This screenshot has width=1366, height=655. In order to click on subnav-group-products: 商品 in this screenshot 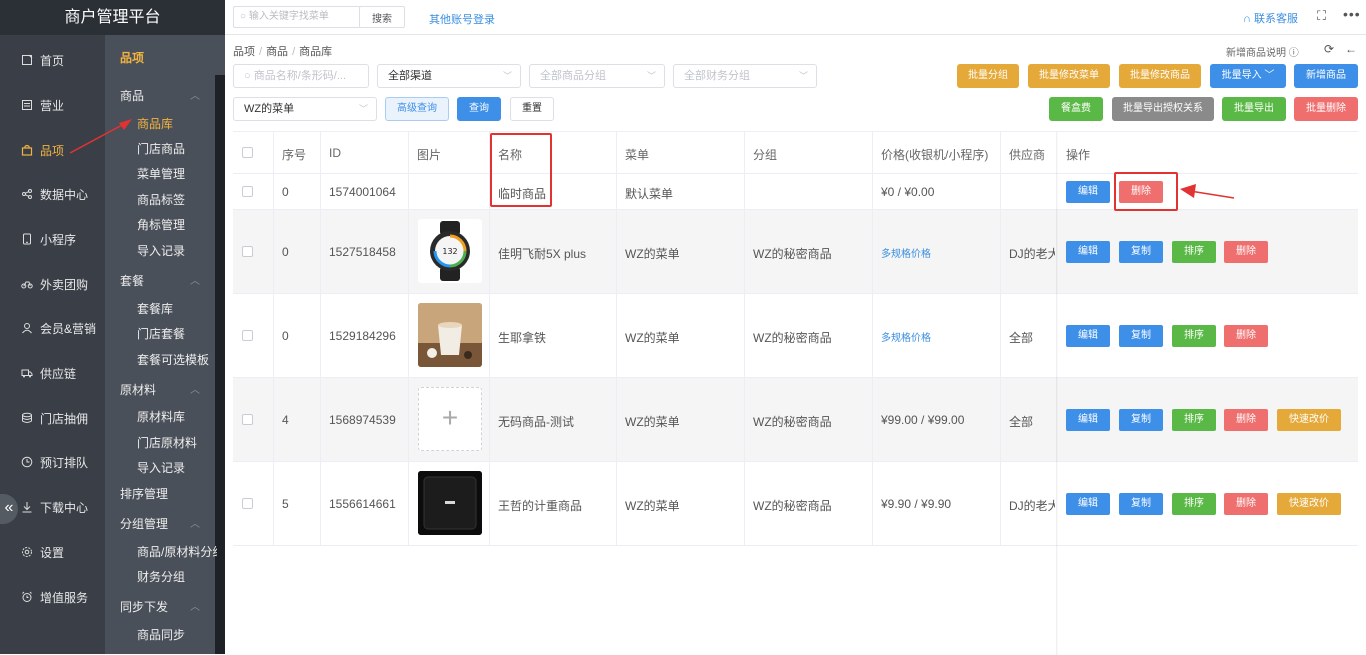, I will do `click(132, 95)`.